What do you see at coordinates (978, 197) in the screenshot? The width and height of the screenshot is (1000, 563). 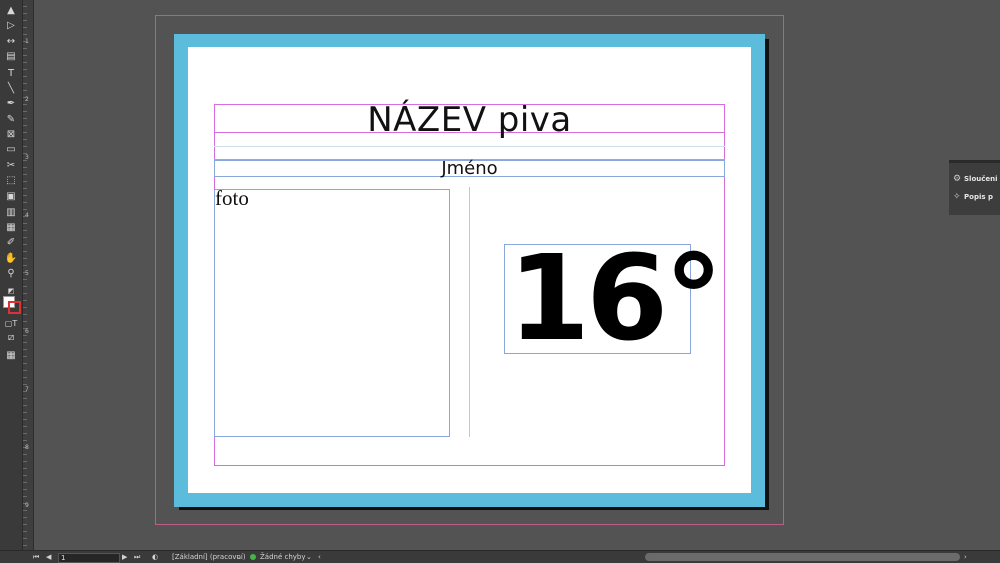 I see `panel-item-label: Popis p` at bounding box center [978, 197].